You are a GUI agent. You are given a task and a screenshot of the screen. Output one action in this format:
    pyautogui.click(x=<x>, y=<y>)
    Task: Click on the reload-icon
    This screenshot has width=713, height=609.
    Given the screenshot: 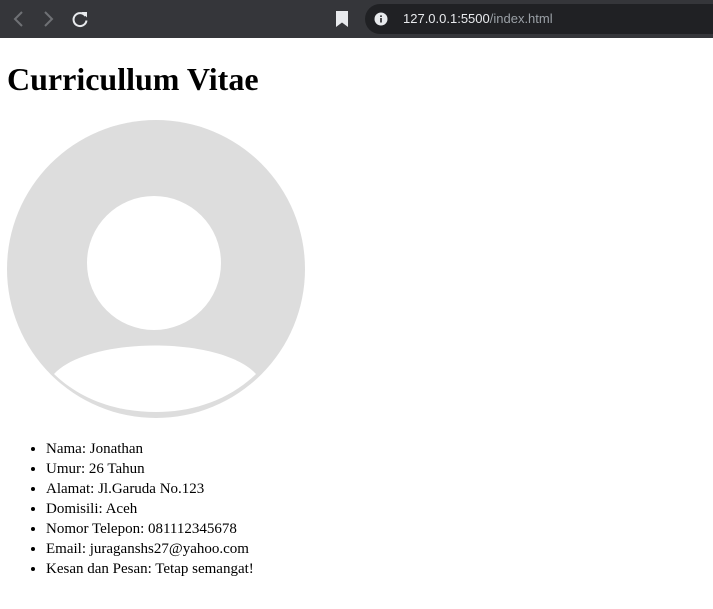 What is the action you would take?
    pyautogui.click(x=80, y=20)
    